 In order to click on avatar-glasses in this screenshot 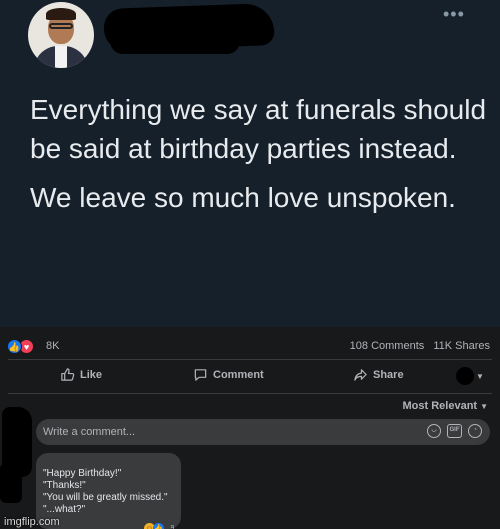, I will do `click(61, 26)`.